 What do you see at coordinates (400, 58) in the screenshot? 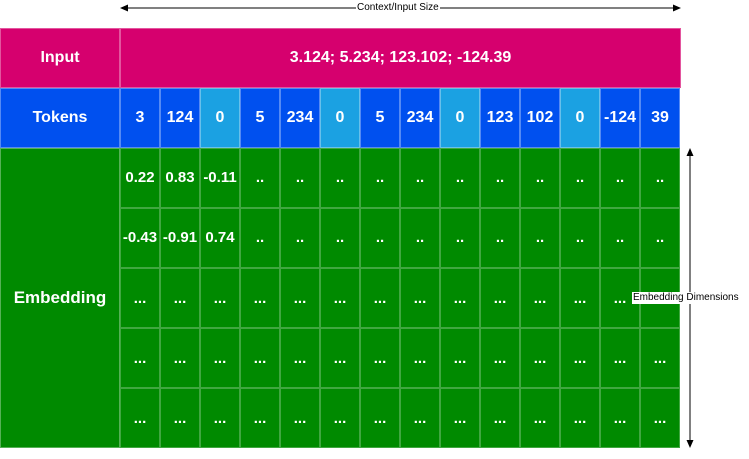
I see `input-value: 3.124; 5.234; 123.102; -124.39` at bounding box center [400, 58].